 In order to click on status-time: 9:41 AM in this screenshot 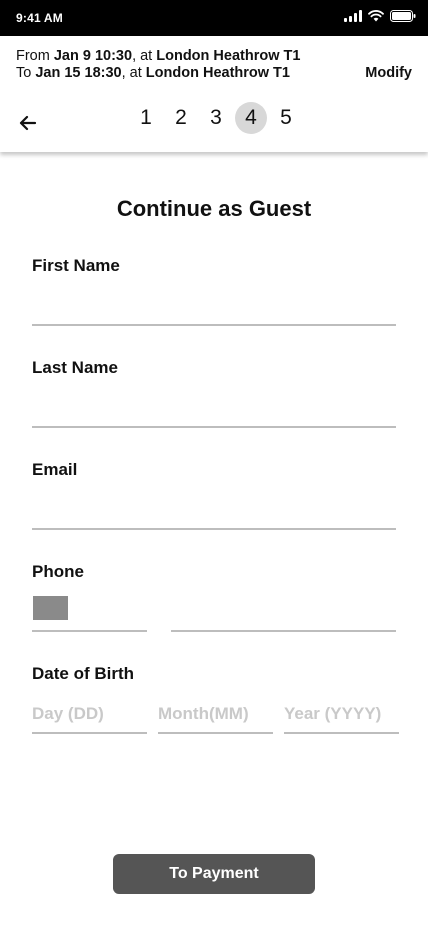, I will do `click(39, 18)`.